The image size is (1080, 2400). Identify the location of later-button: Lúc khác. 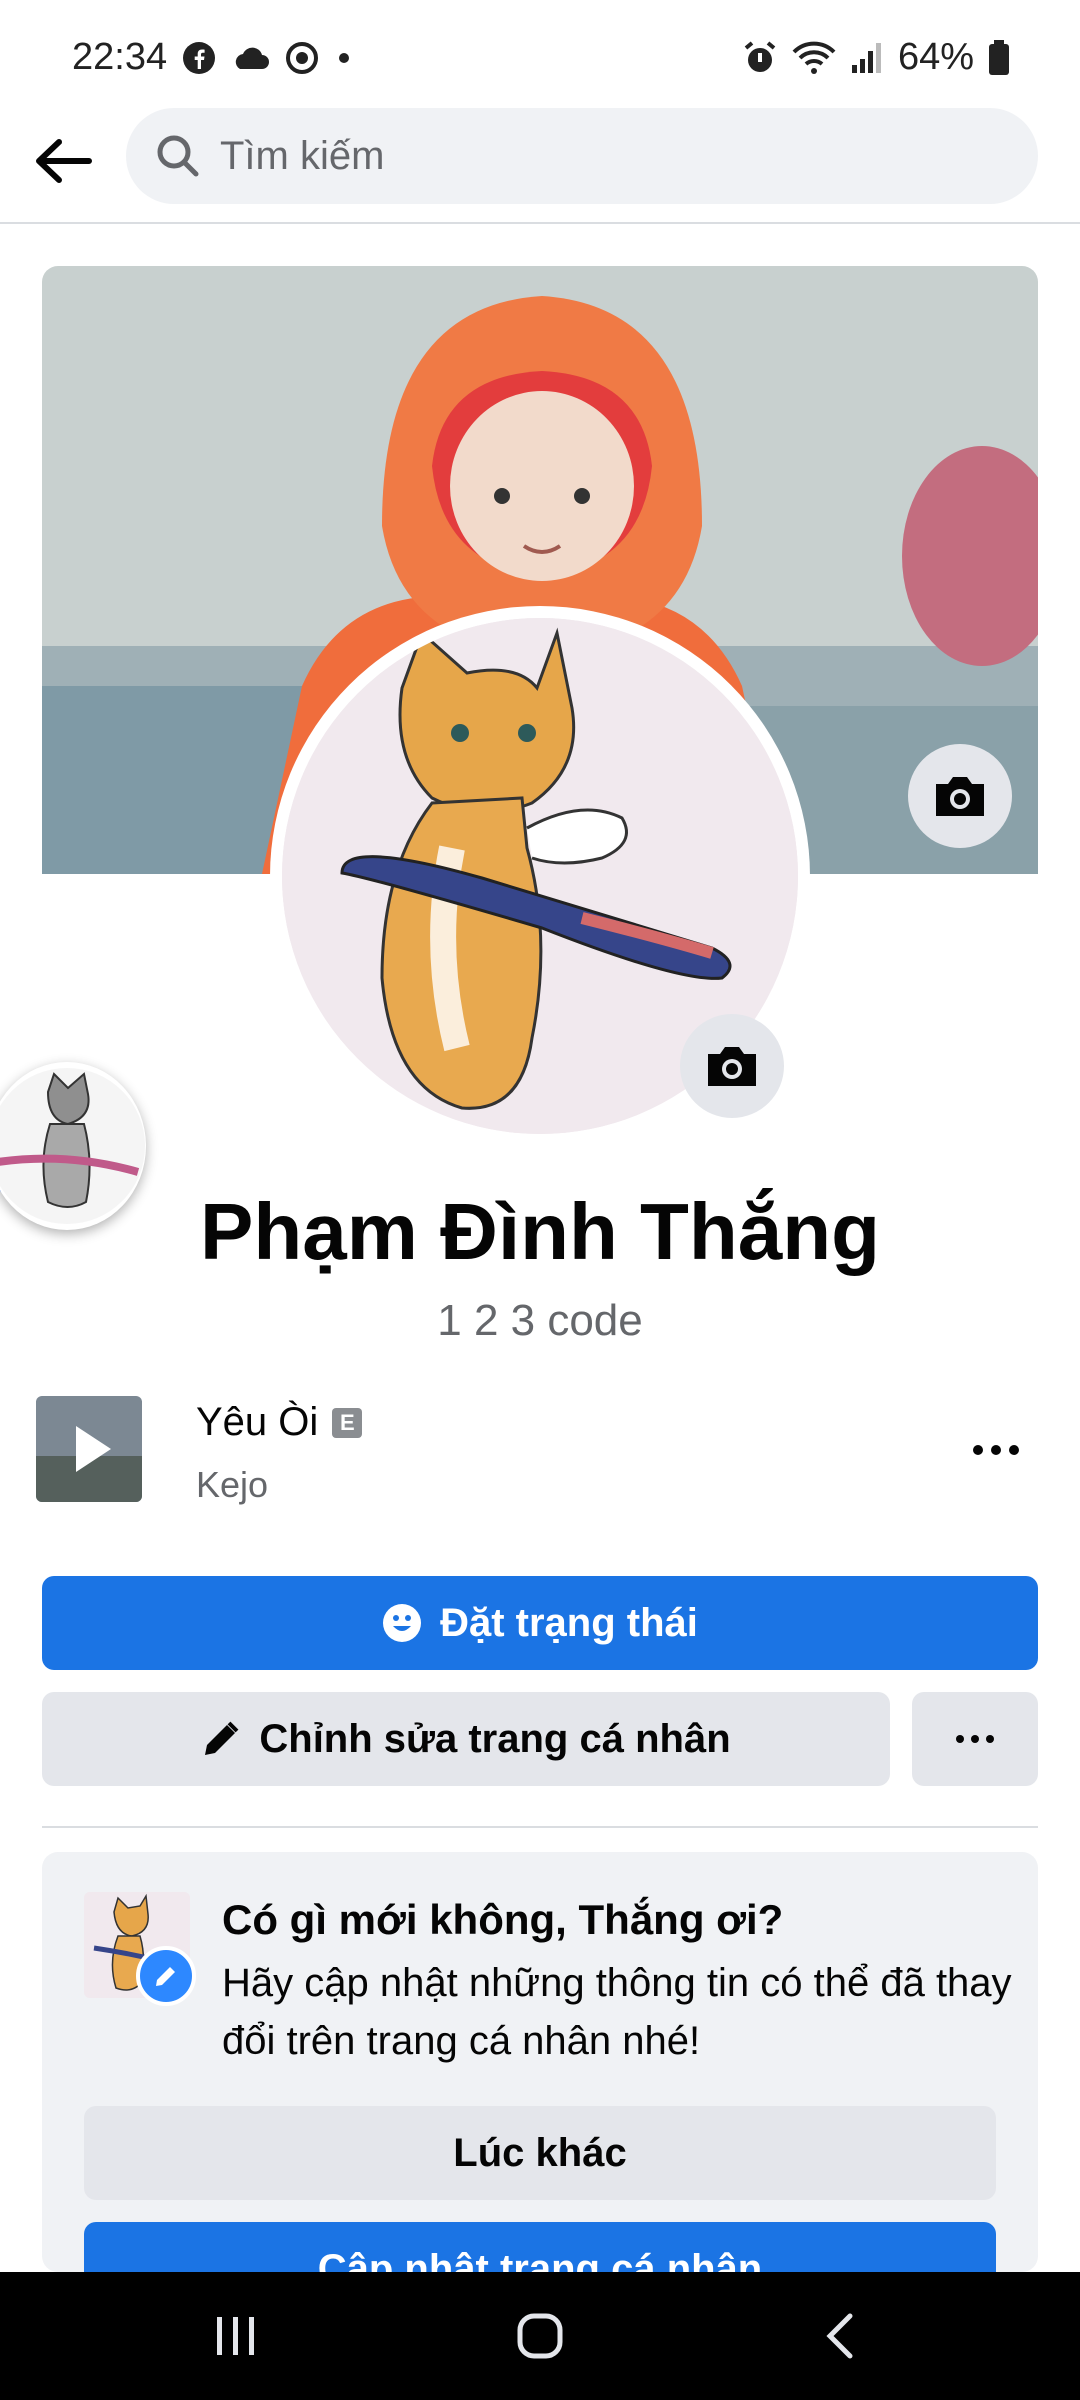
(540, 2153).